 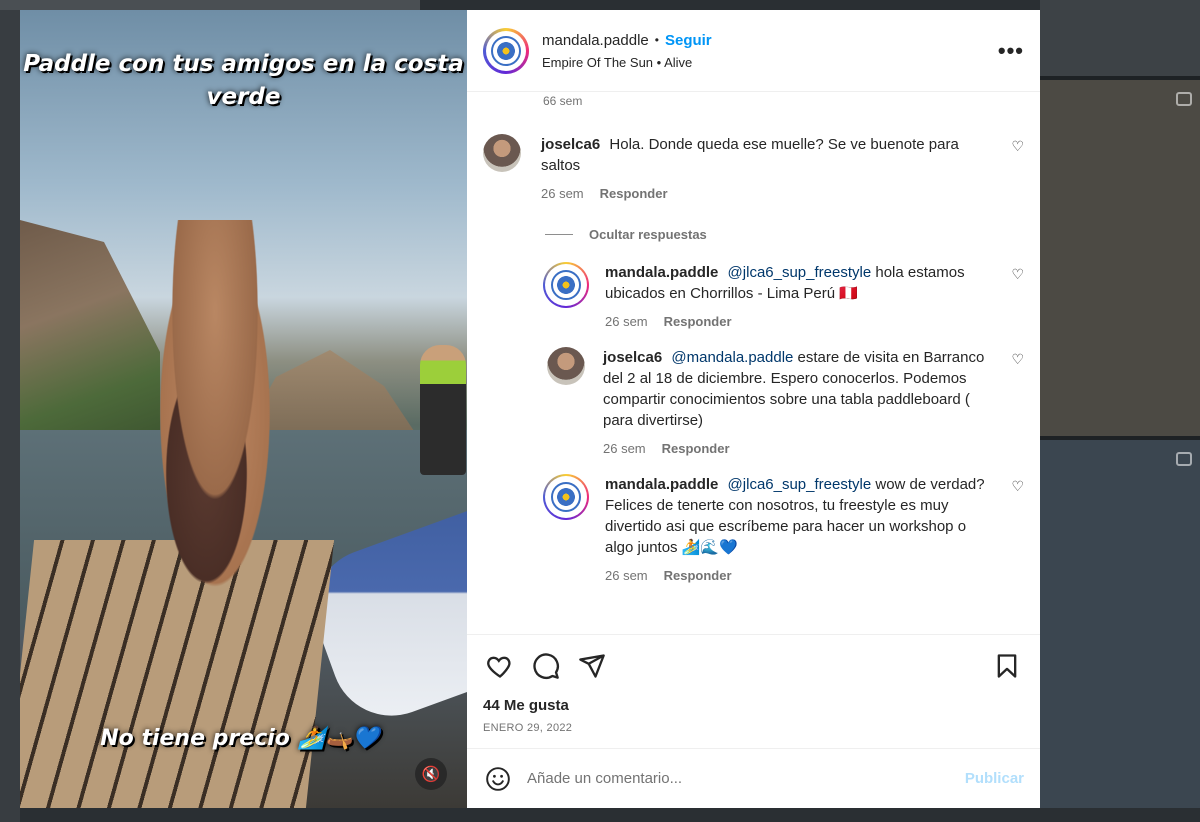 What do you see at coordinates (243, 80) in the screenshot?
I see `video-caption-top: Paddle con tus amigos en la costa verde` at bounding box center [243, 80].